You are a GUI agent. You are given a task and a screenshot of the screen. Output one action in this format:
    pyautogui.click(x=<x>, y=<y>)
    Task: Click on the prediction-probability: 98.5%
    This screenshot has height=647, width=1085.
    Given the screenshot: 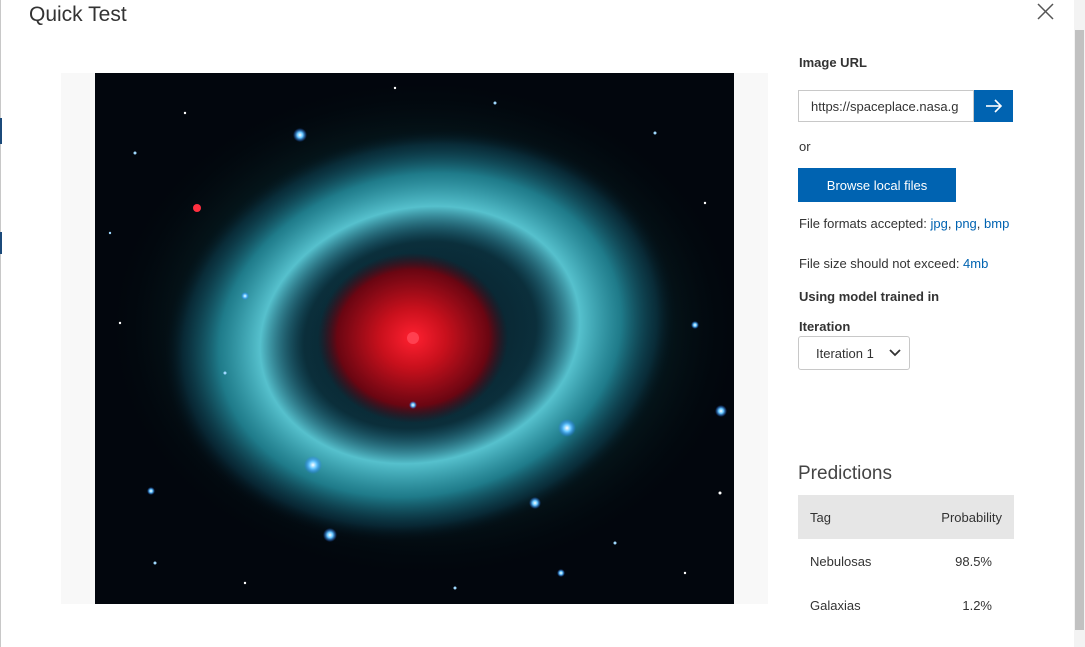 What is the action you would take?
    pyautogui.click(x=973, y=561)
    